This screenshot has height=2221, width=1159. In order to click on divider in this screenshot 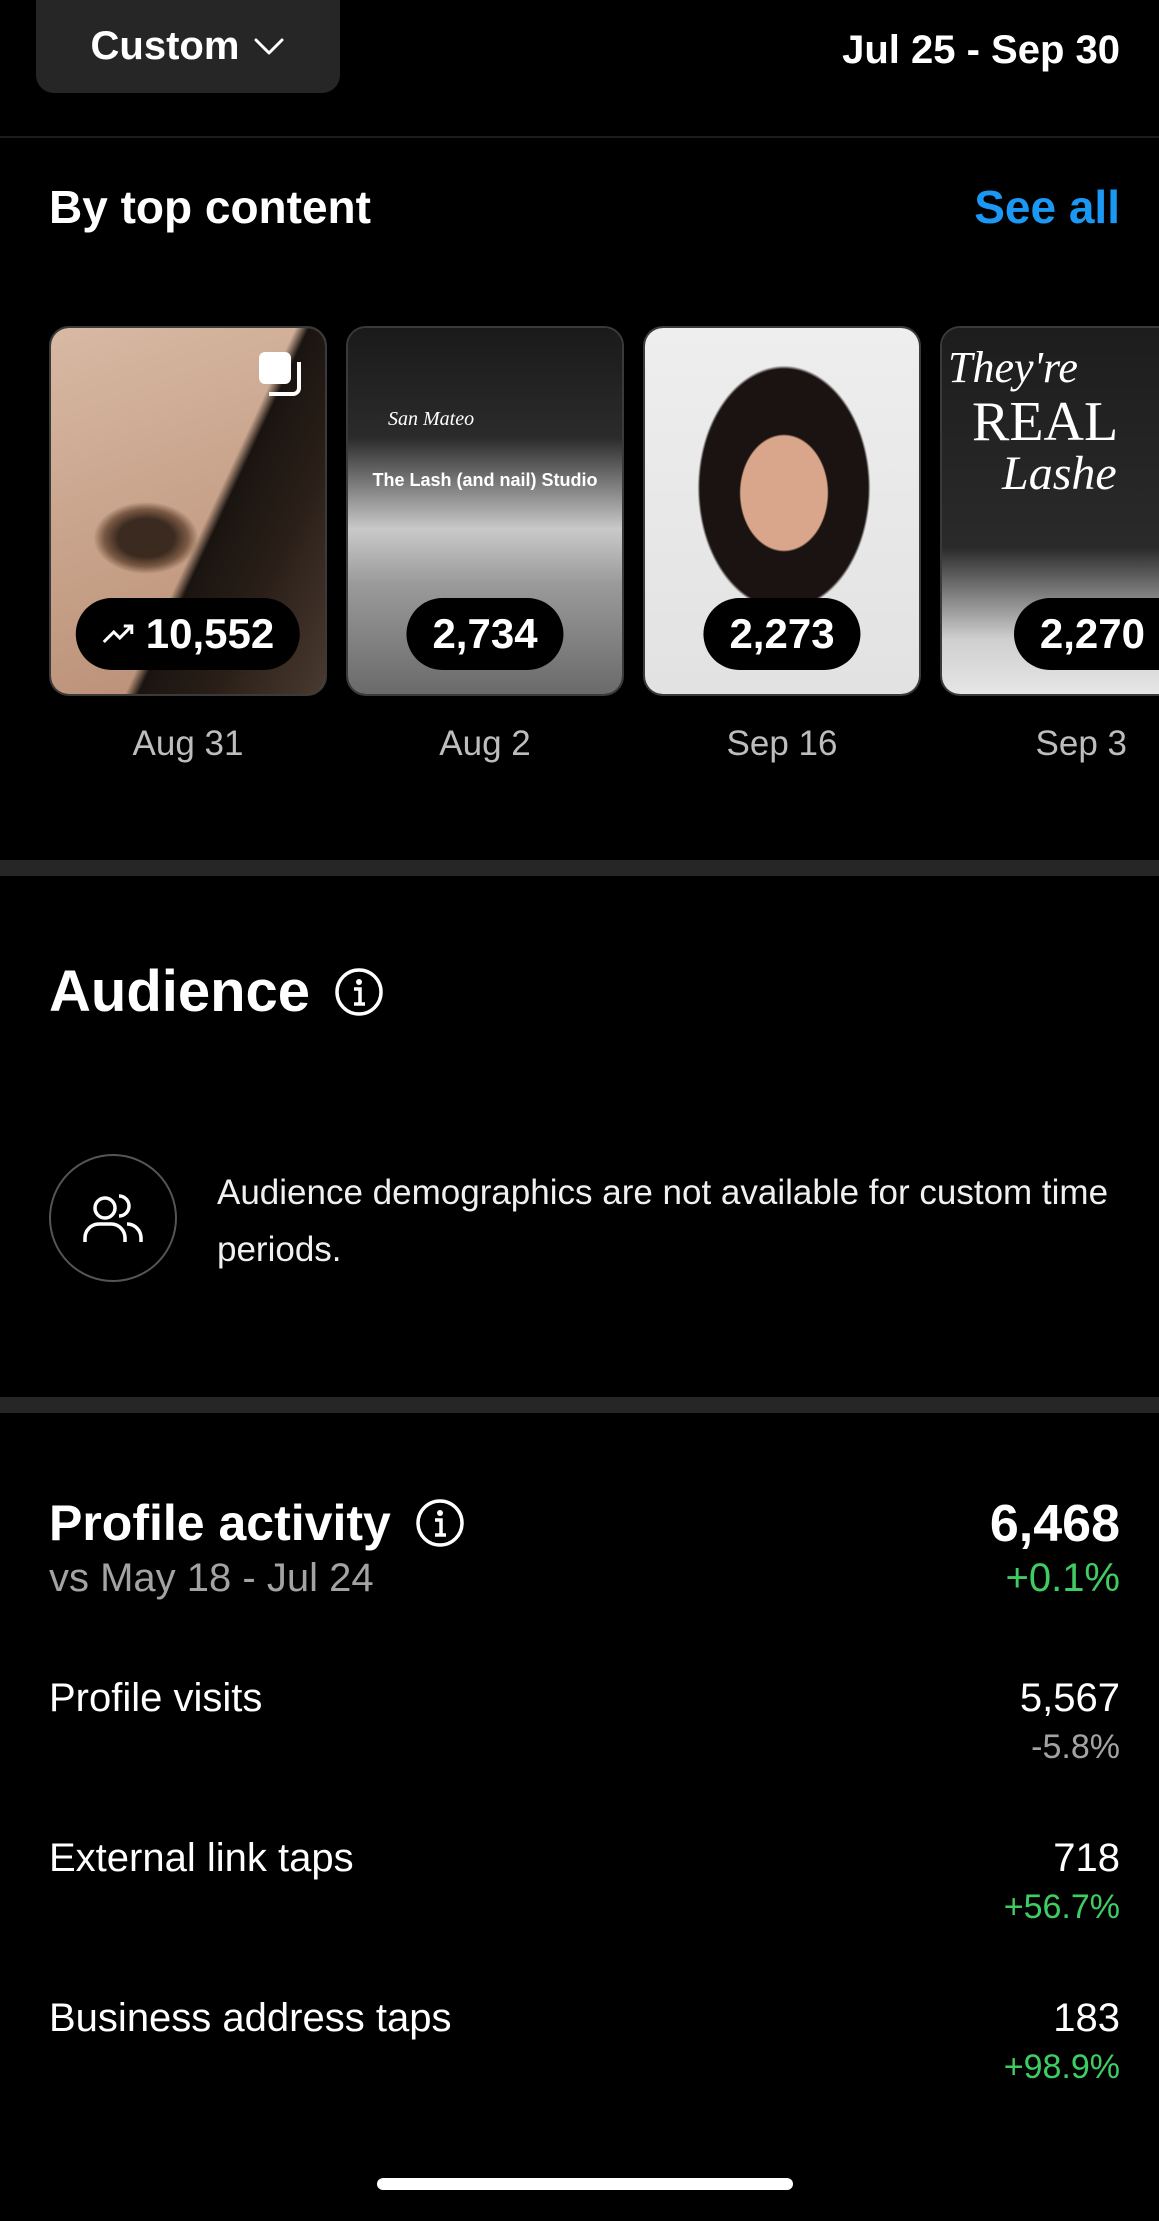, I will do `click(579, 137)`.